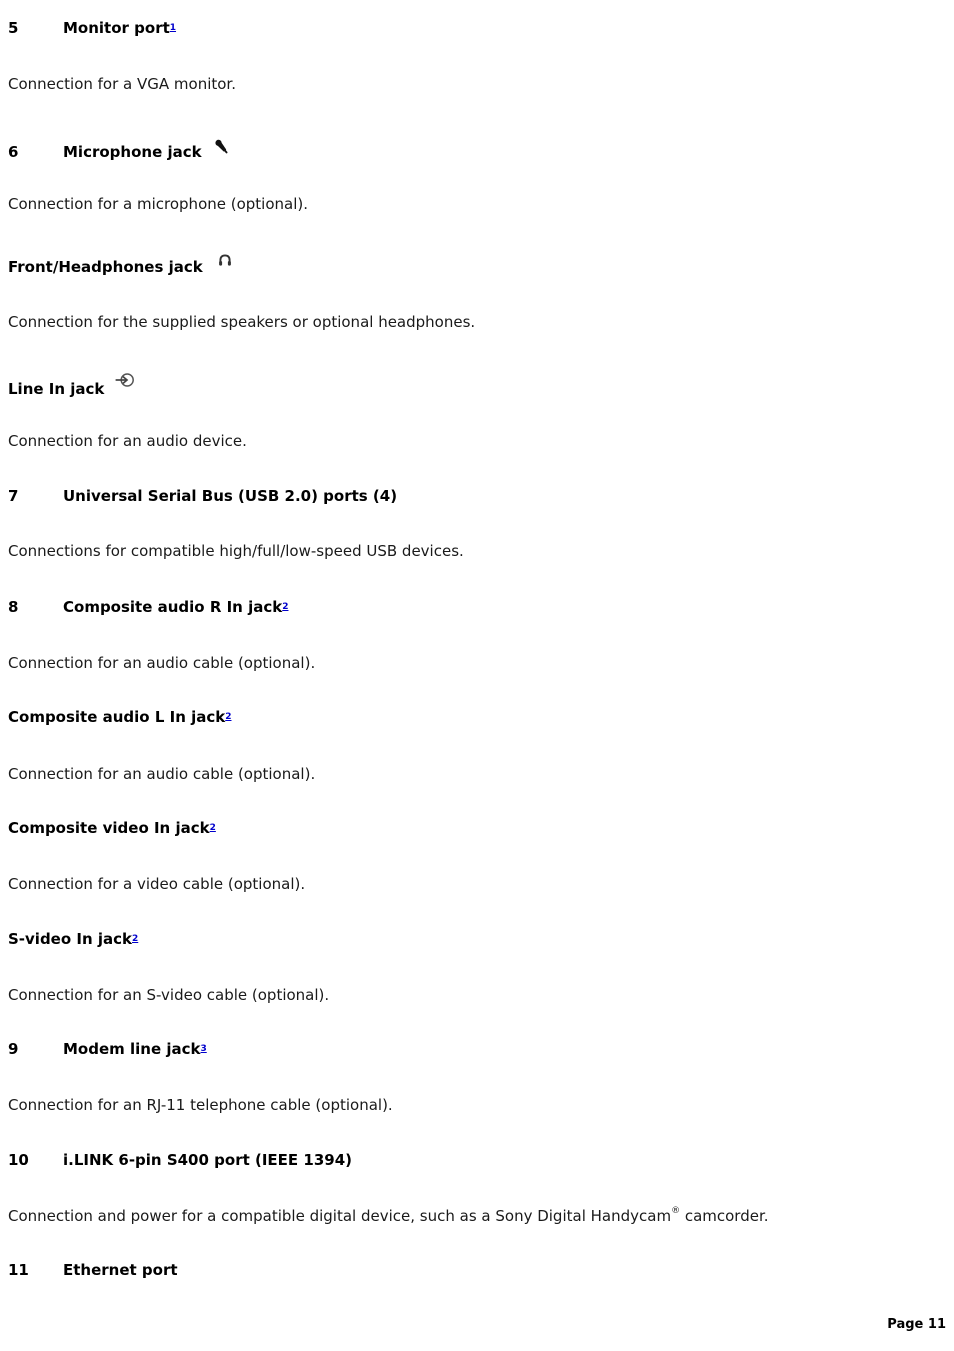 The height and width of the screenshot is (1351, 954). What do you see at coordinates (13, 152) in the screenshot?
I see `entry-number: 6` at bounding box center [13, 152].